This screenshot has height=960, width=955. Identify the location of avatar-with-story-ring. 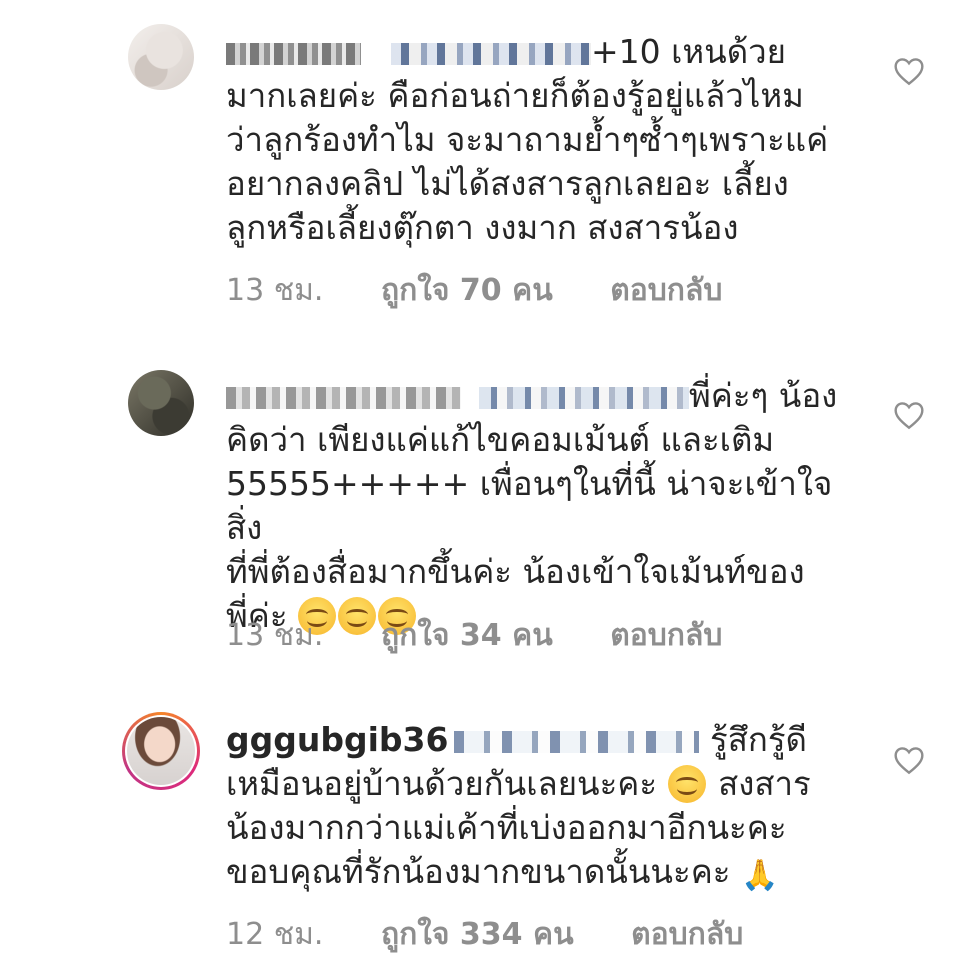
(161, 751).